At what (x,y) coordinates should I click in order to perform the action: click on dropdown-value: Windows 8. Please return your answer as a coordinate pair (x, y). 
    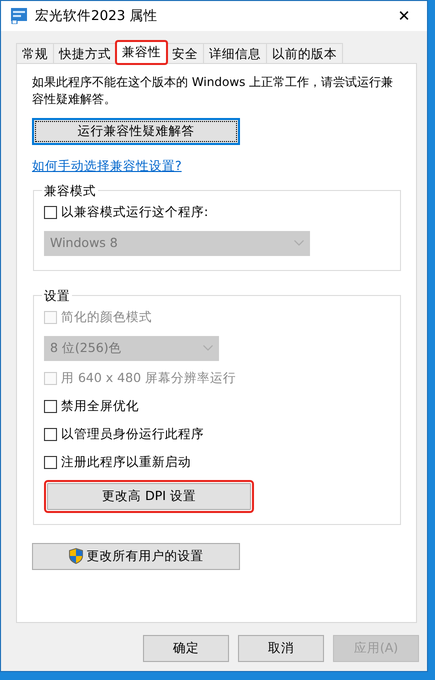
    Looking at the image, I should click on (84, 243).